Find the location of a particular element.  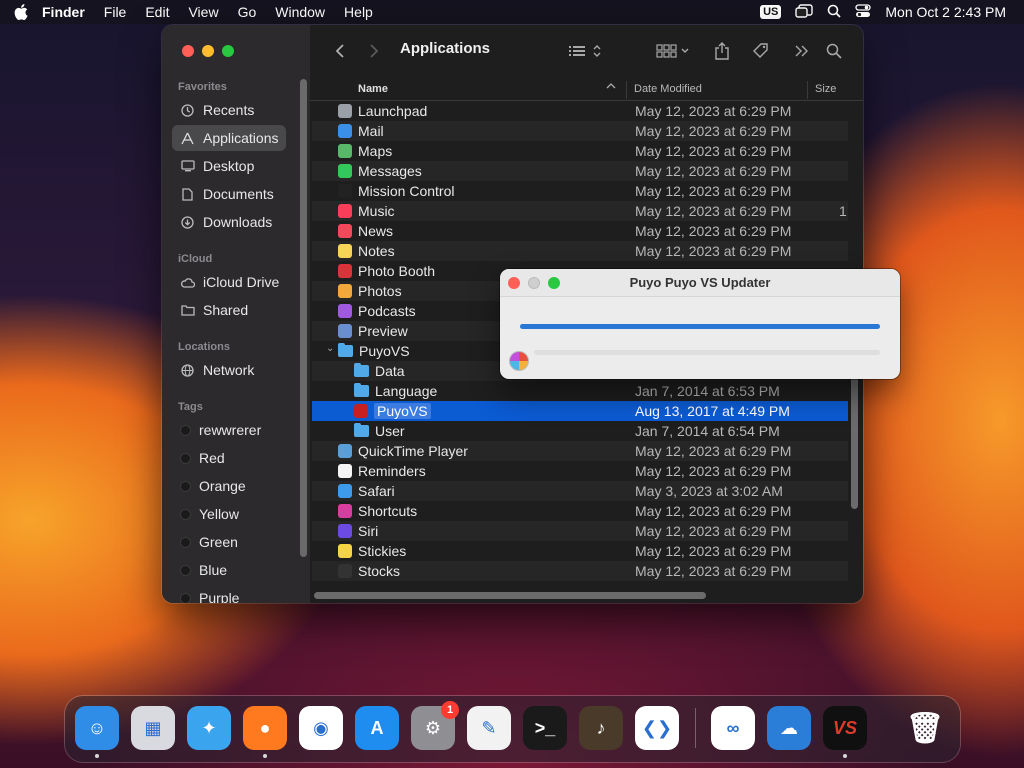

sidebar-tag-green: Green is located at coordinates (229, 542).